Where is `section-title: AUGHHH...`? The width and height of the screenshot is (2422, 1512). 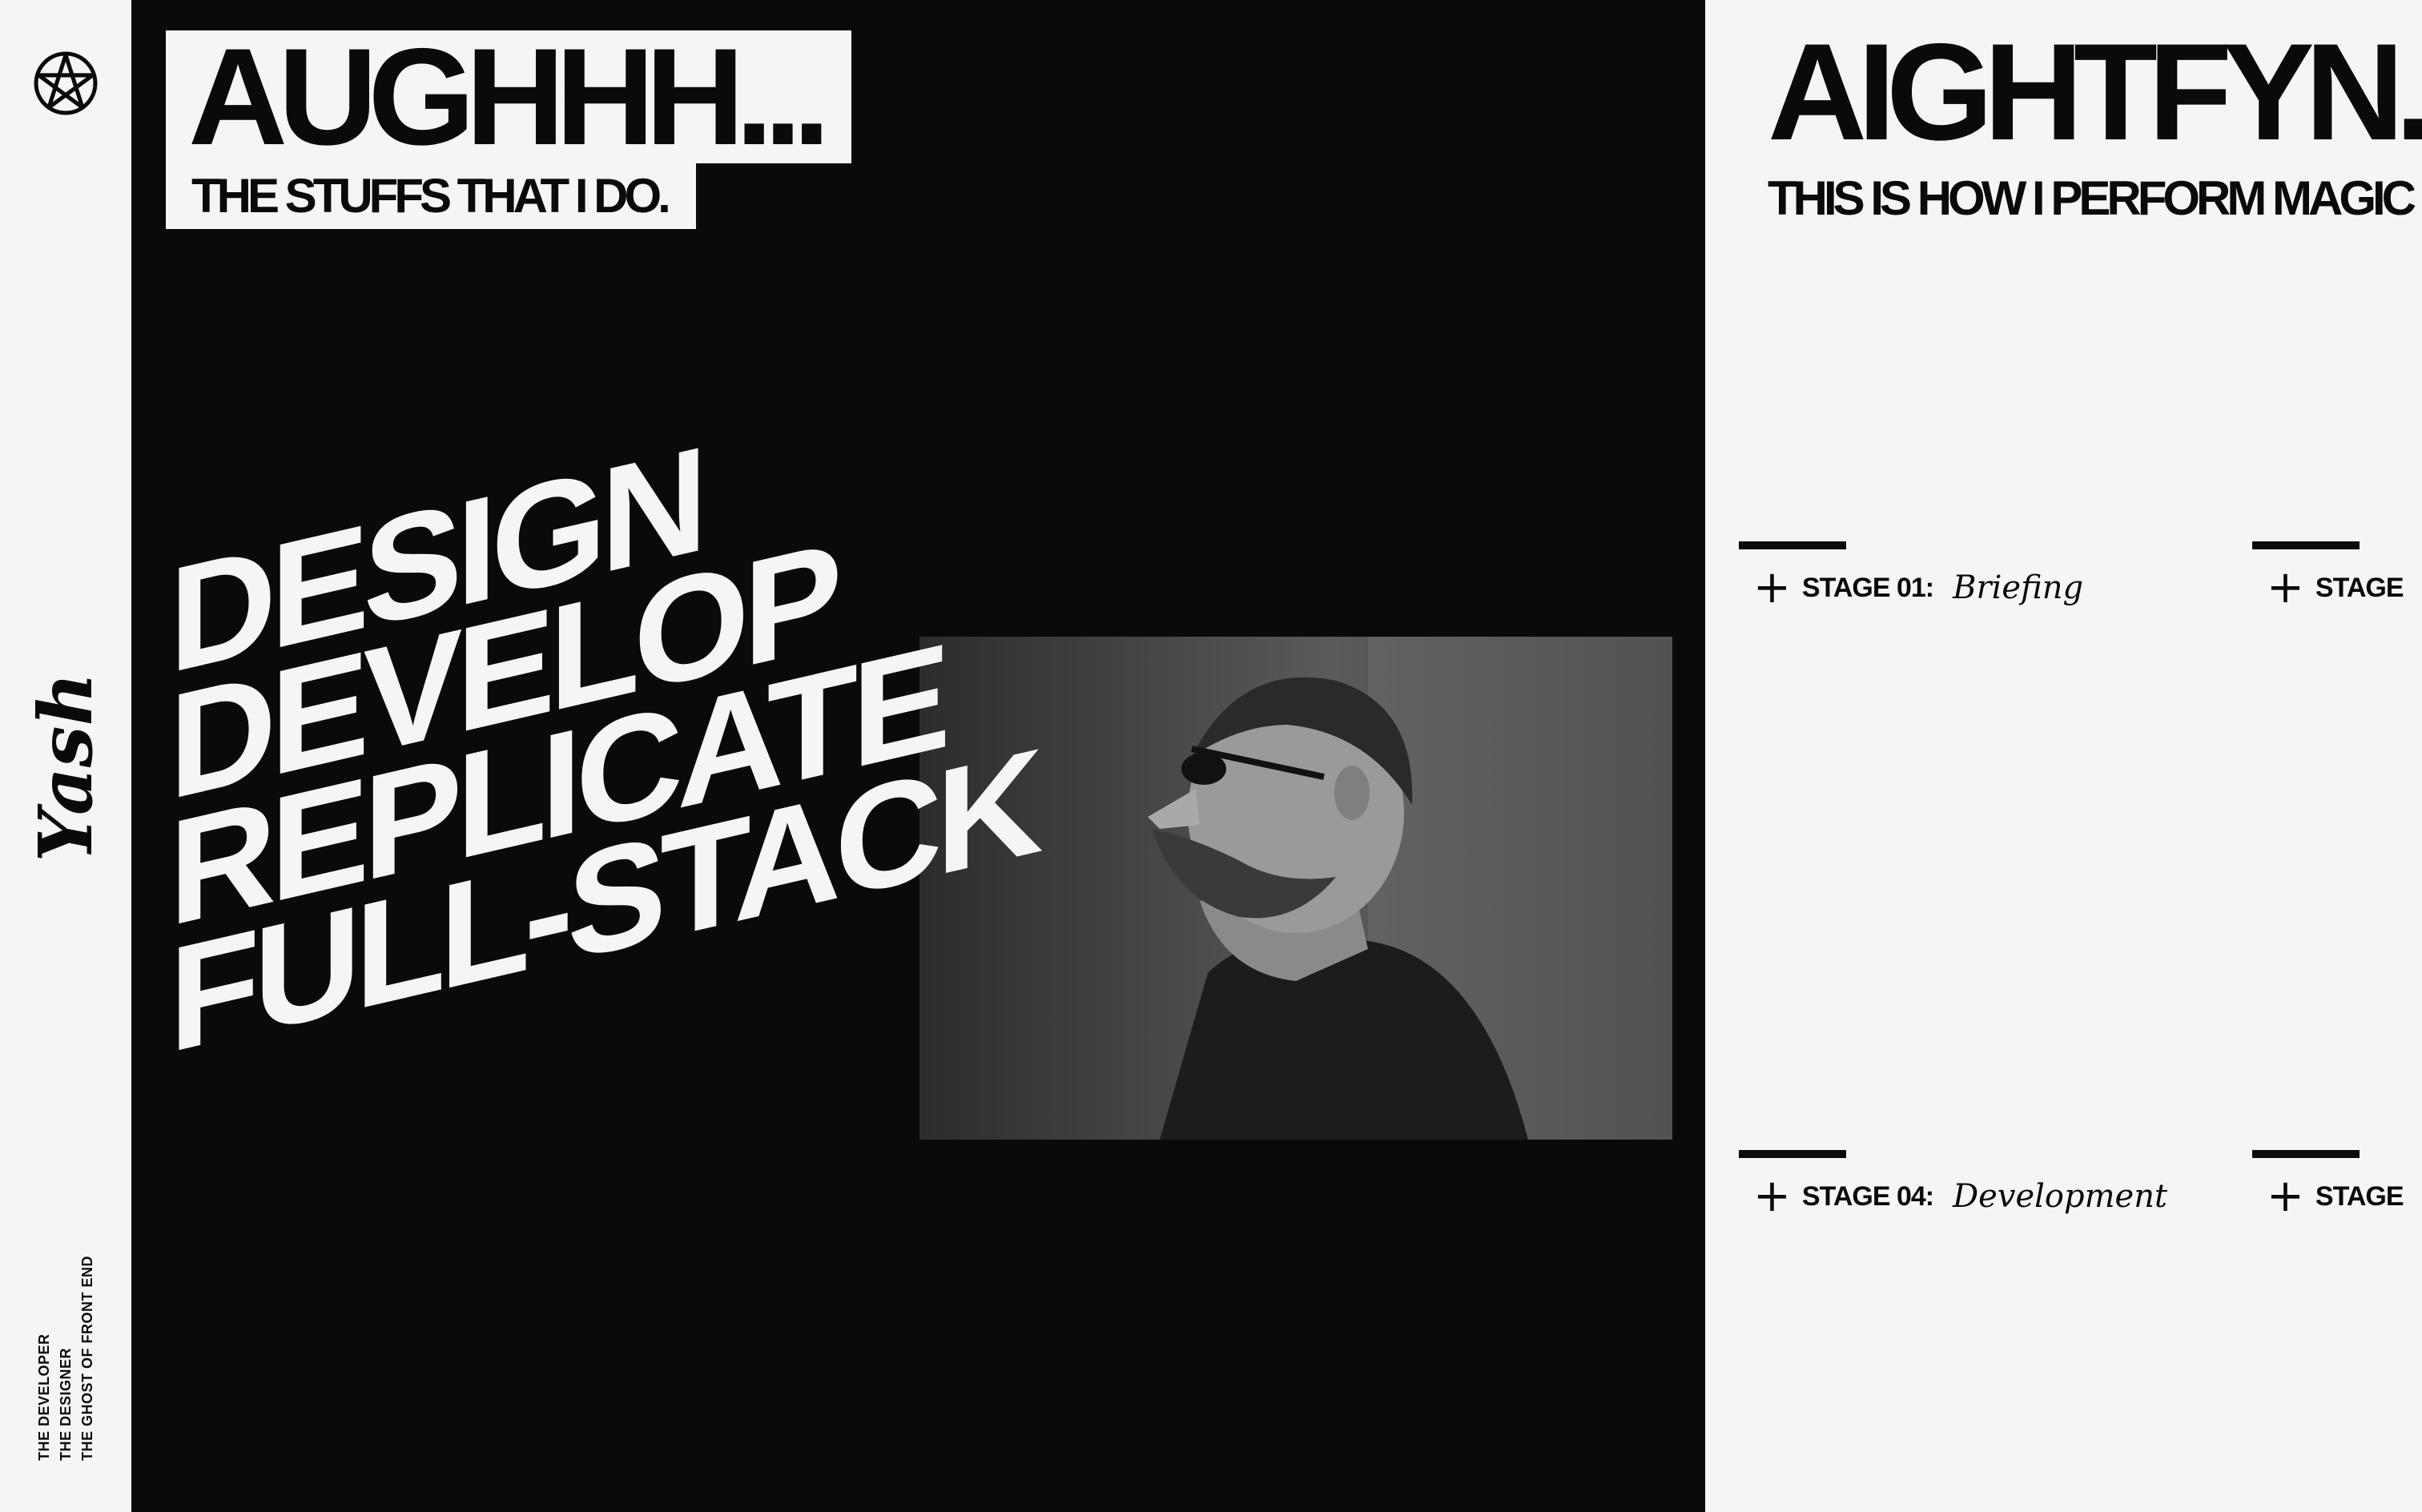
section-title: AUGHHH... is located at coordinates (509, 97).